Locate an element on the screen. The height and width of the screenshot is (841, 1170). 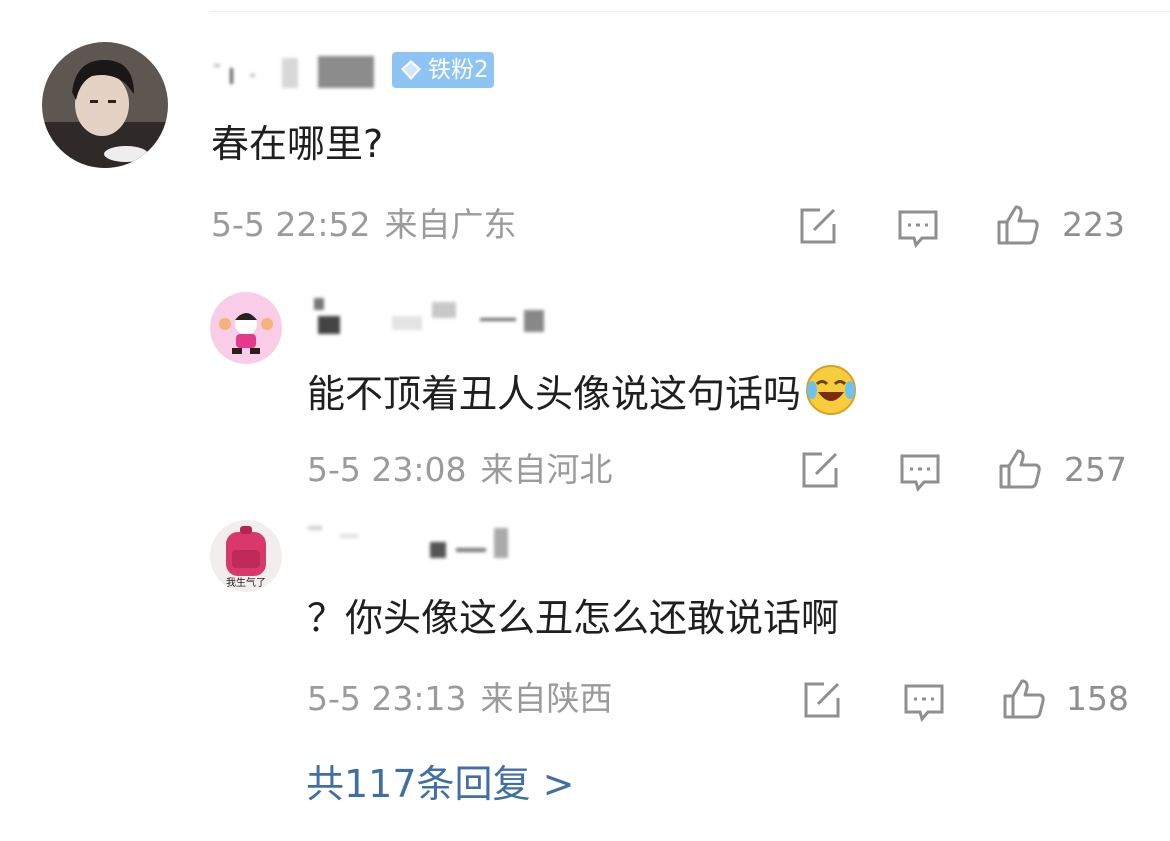
reply-2-meta: 5-5 23:13 来自陕西 is located at coordinates (460, 699).